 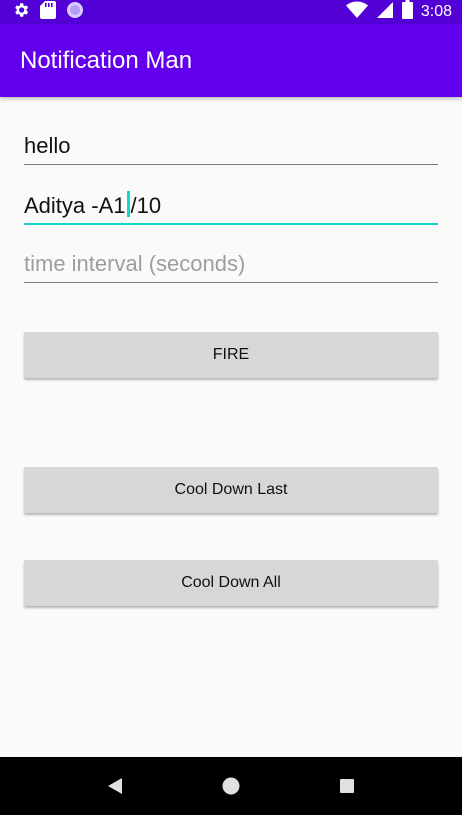 I want to click on app-title: Notification Man, so click(x=106, y=60).